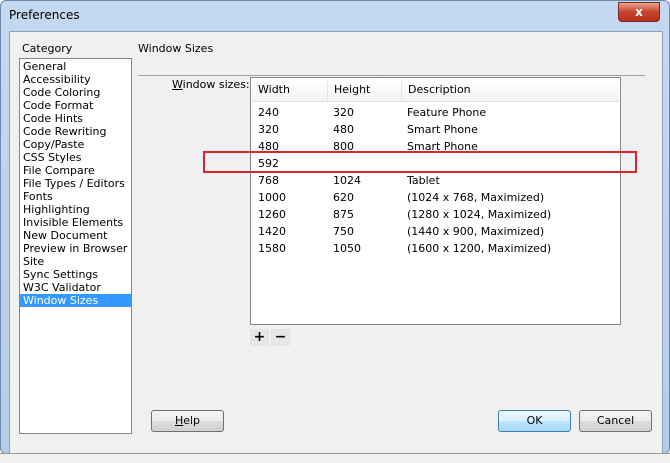 This screenshot has width=670, height=463. What do you see at coordinates (447, 112) in the screenshot?
I see `cell-description: Feature Phone` at bounding box center [447, 112].